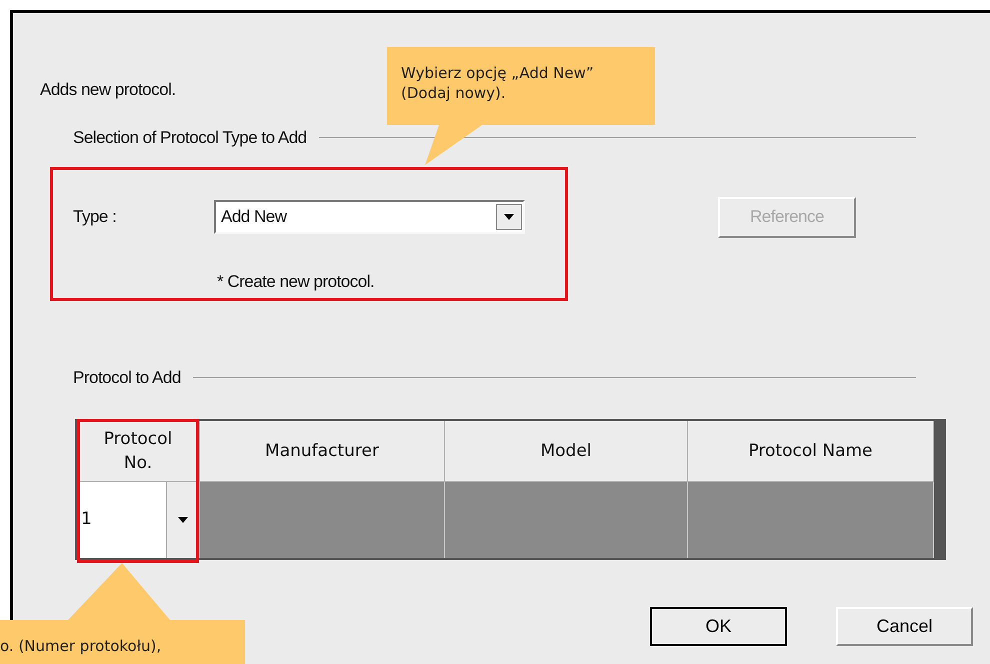  I want to click on note-text: * Create new protocol., so click(295, 282).